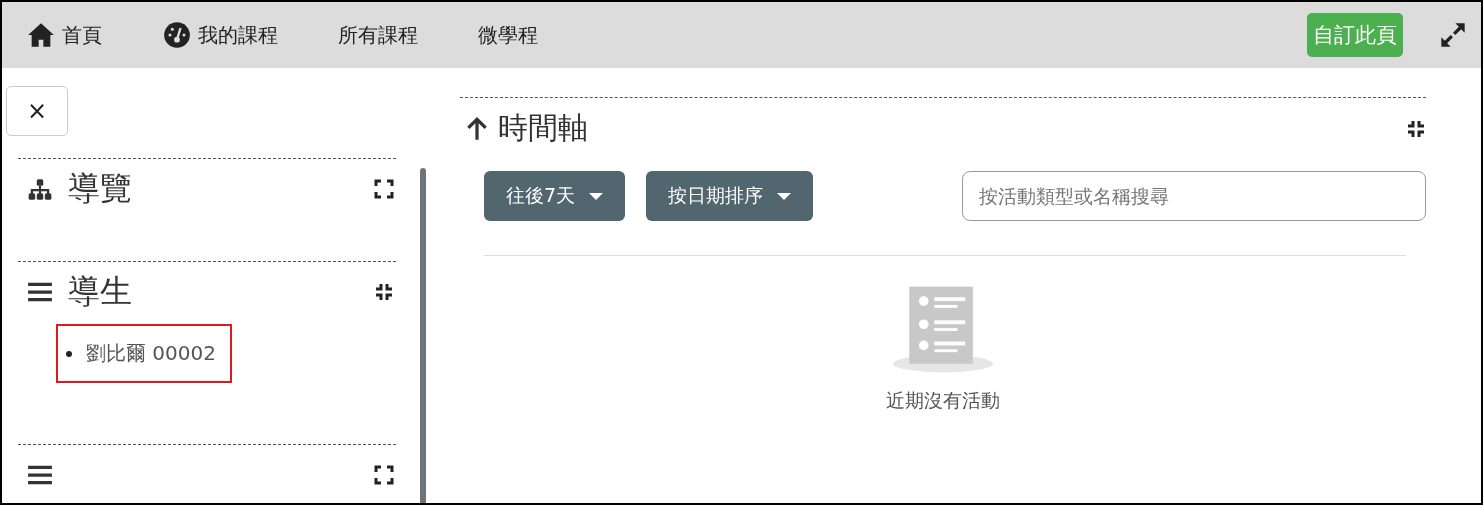 The width and height of the screenshot is (1483, 505). I want to click on filter-dropdown: 往後7天, so click(555, 196).